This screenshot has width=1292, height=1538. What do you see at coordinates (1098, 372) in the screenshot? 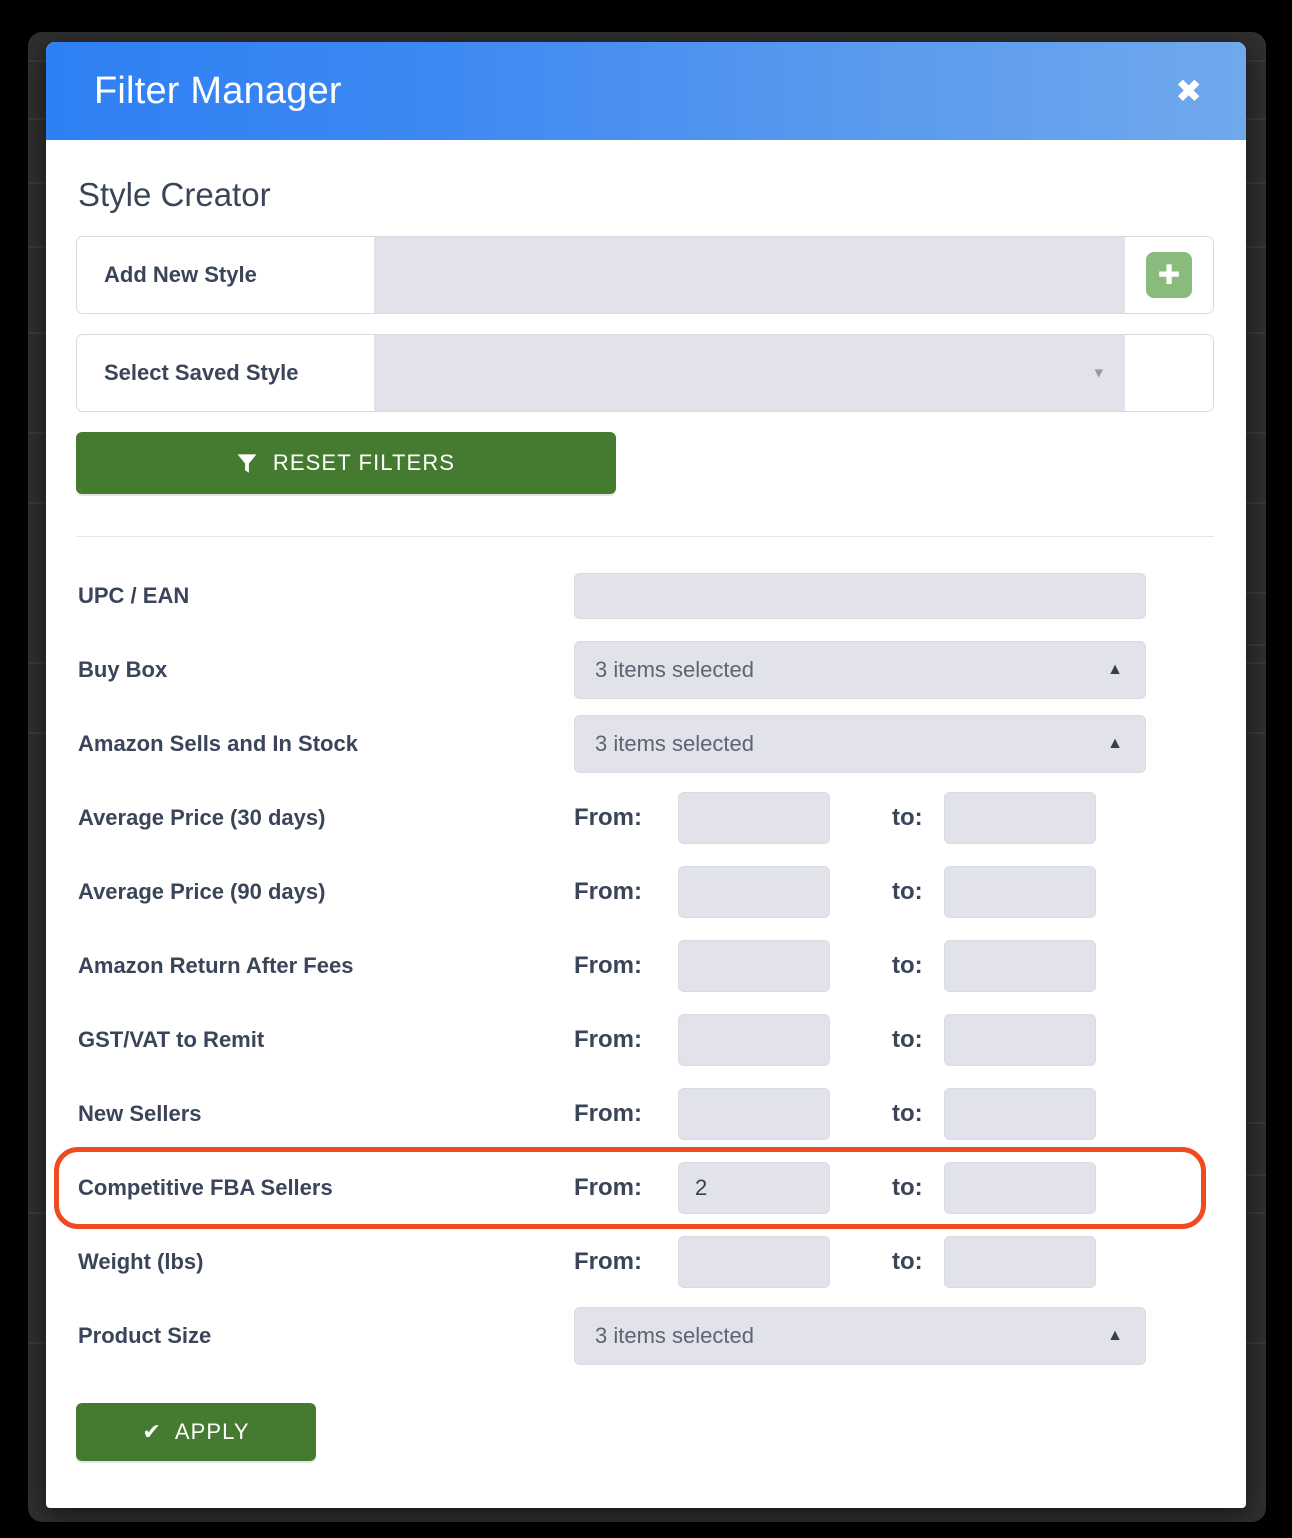
I see `chevron-down-icon: ▾` at bounding box center [1098, 372].